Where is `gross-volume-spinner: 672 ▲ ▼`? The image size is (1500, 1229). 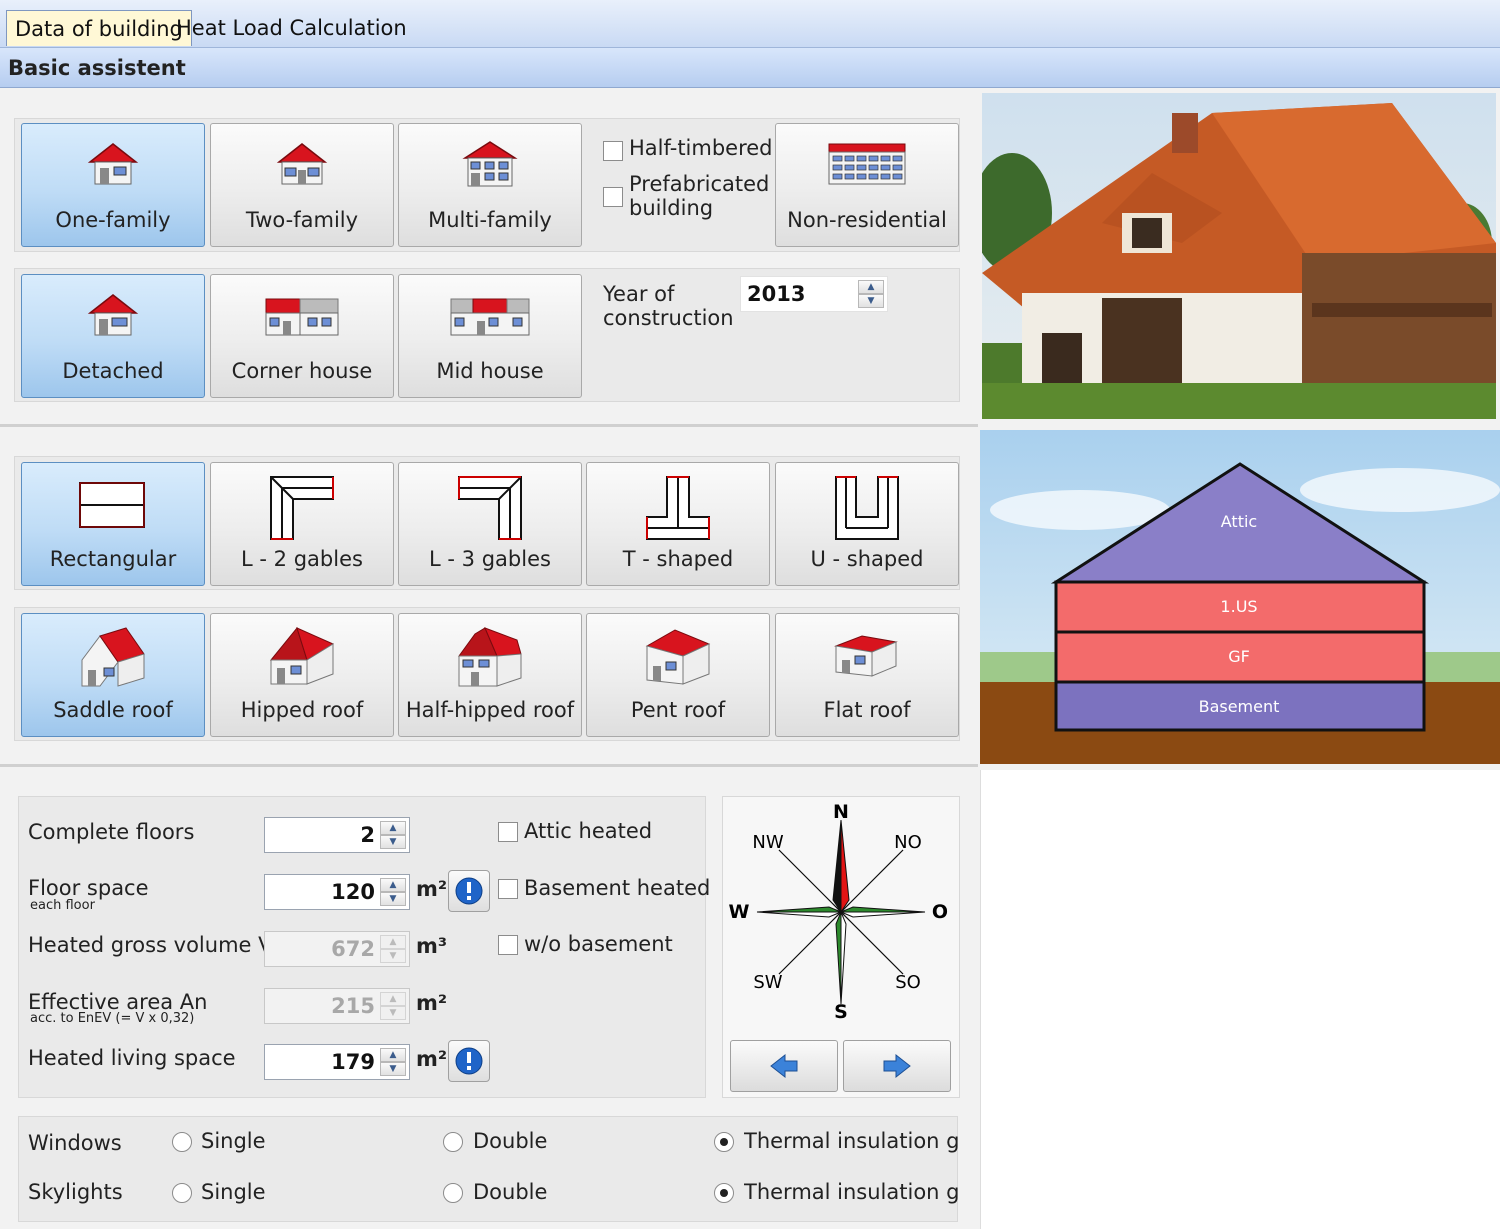
gross-volume-spinner: 672 ▲ ▼ is located at coordinates (337, 949).